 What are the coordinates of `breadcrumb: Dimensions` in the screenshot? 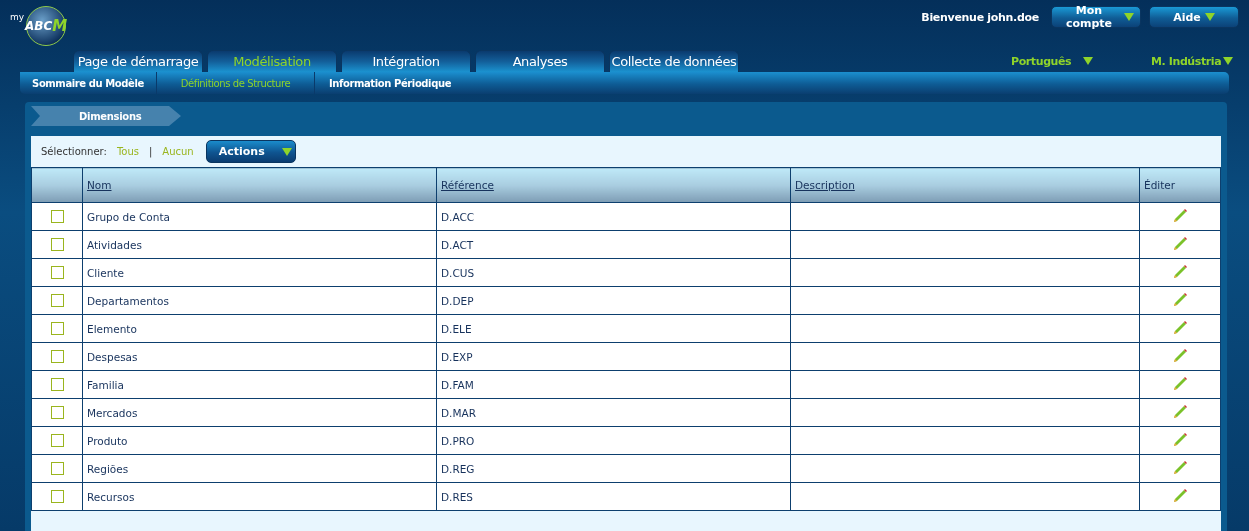 It's located at (106, 116).